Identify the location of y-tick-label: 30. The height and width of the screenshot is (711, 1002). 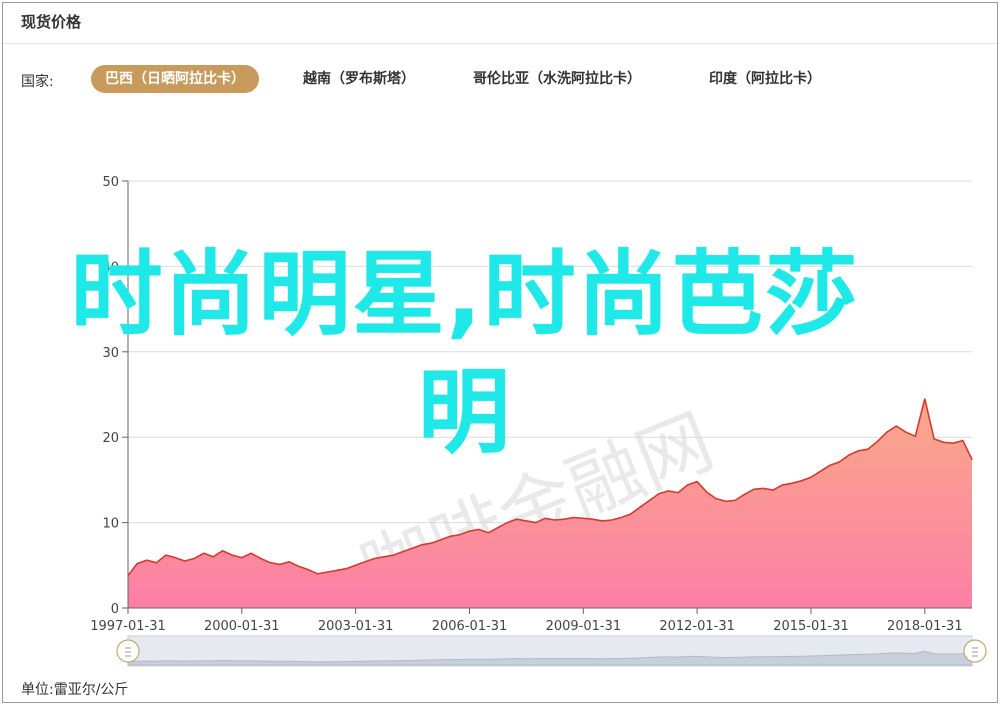
(110, 353).